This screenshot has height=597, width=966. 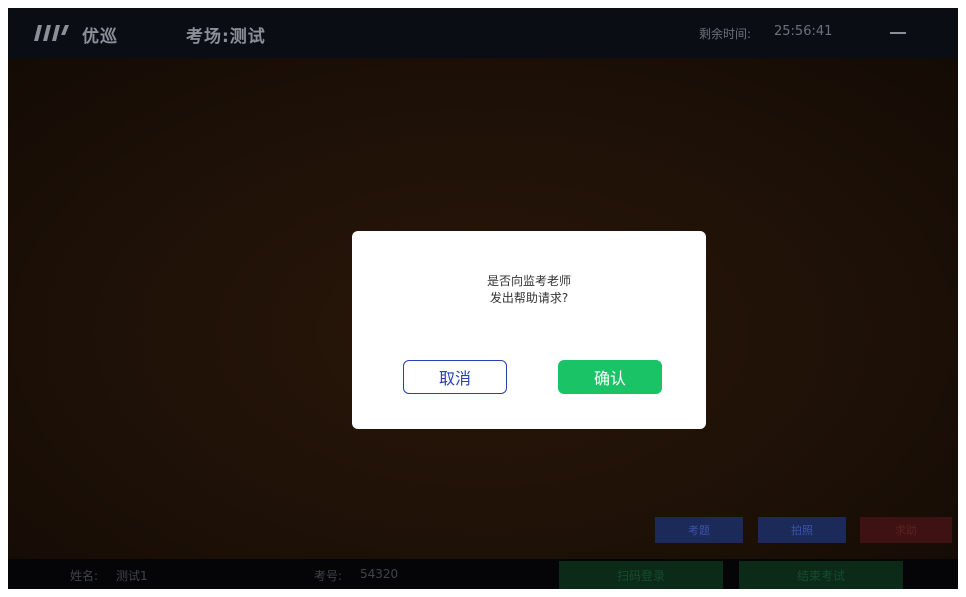 I want to click on brand-logo-icon, so click(x=51, y=33).